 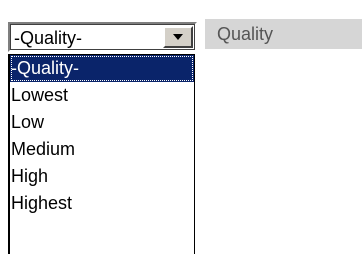 What do you see at coordinates (102, 149) in the screenshot?
I see `option-medium: Medium` at bounding box center [102, 149].